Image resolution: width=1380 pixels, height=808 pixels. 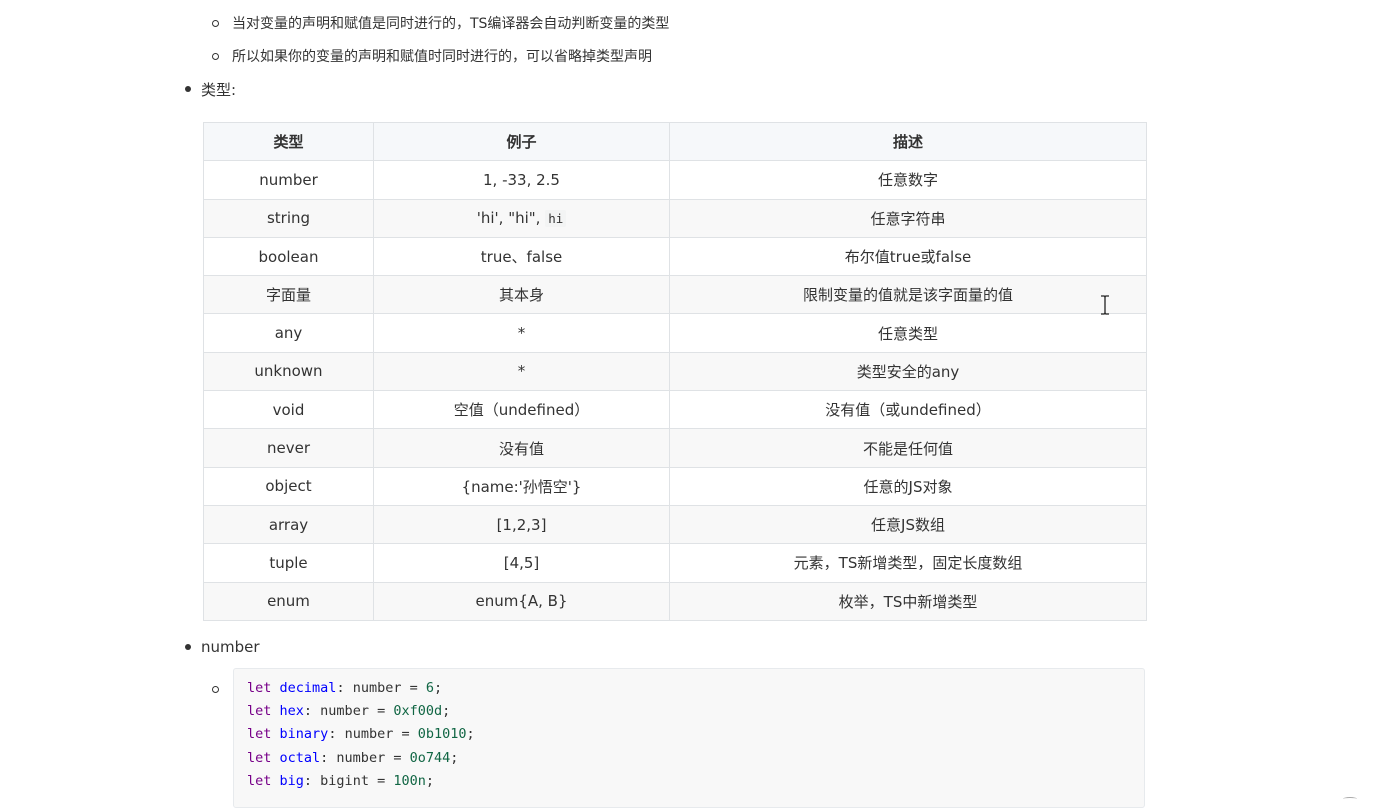 I want to click on code-number: 6, so click(x=429, y=688).